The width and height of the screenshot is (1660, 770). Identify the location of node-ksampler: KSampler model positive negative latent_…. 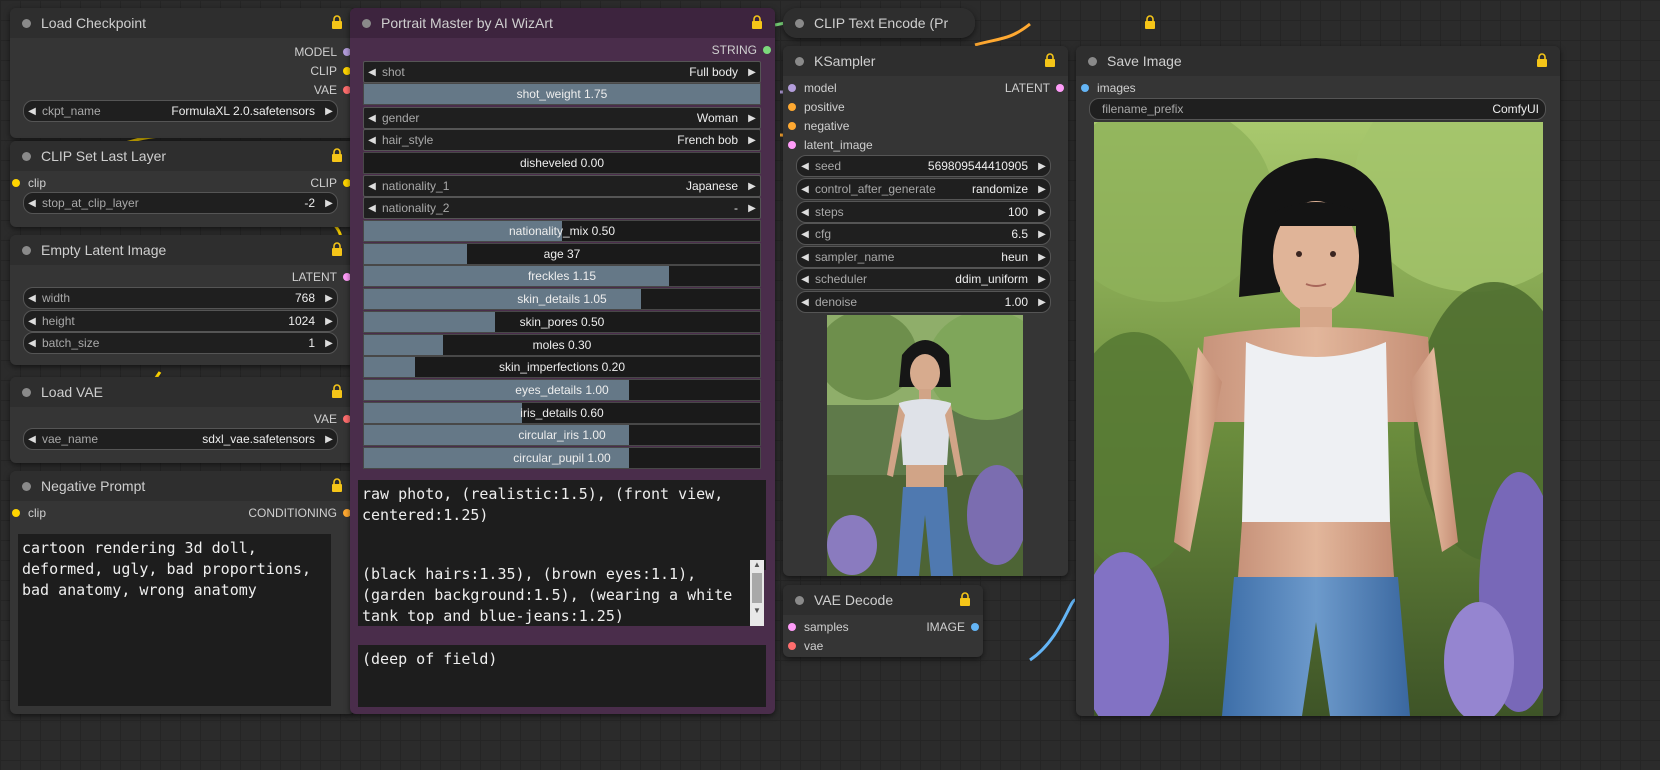
(925, 311).